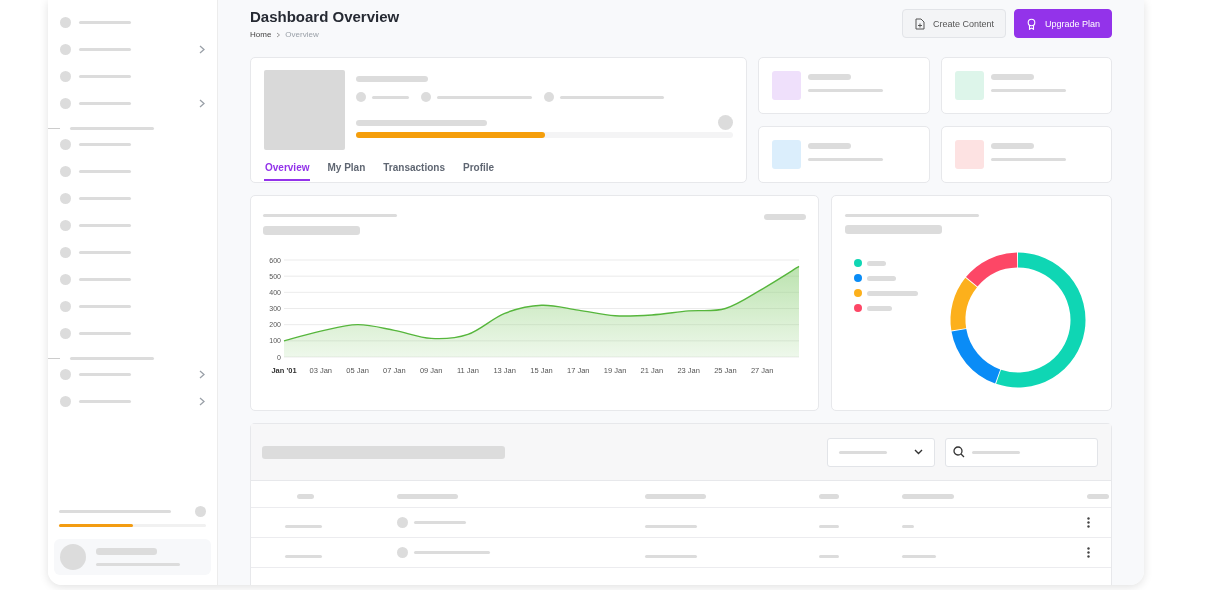 This screenshot has width=1213, height=590. I want to click on create-button: Create Content, so click(953, 23).